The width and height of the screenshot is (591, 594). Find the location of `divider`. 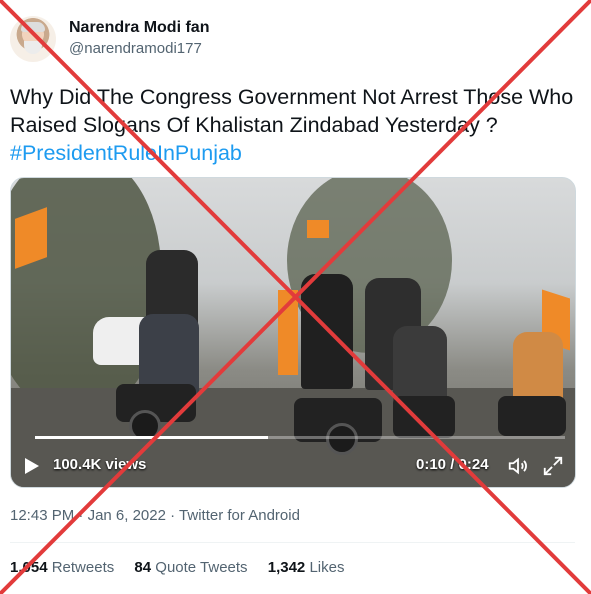

divider is located at coordinates (292, 542).